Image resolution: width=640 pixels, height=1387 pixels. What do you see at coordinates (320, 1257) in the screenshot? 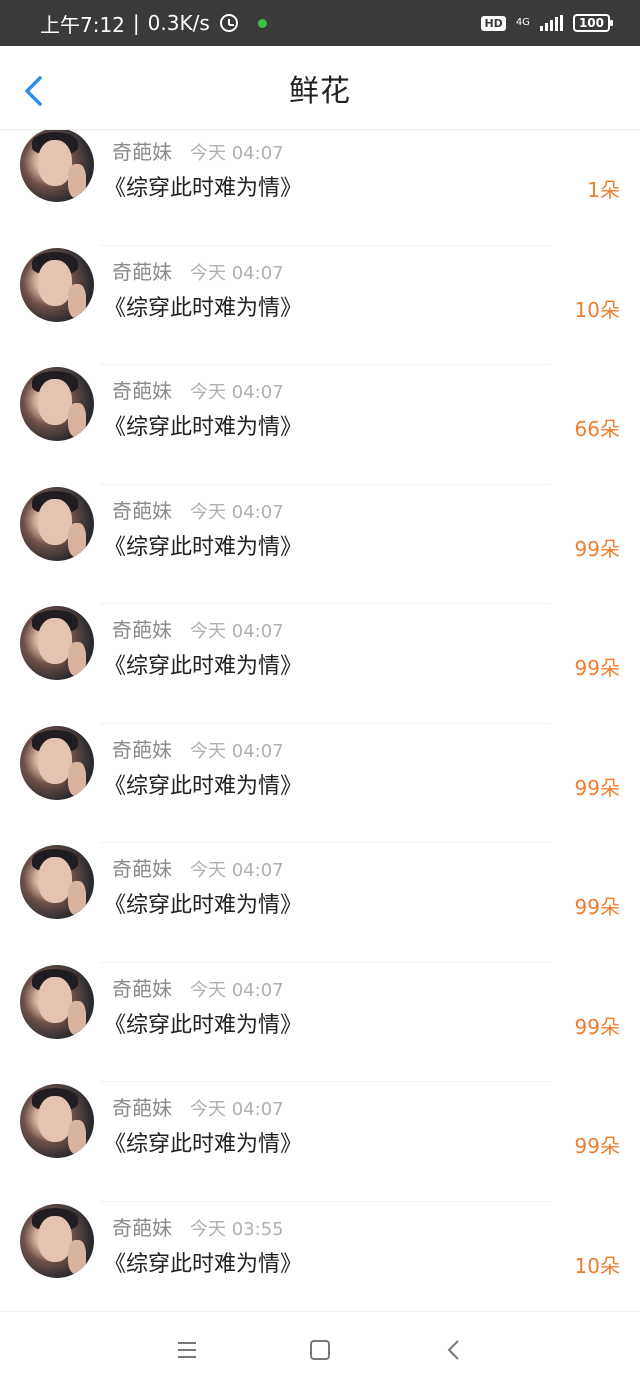
I see `list-item: 奇葩妹 今天 03:55 《综穿此时难为情》 10朵` at bounding box center [320, 1257].